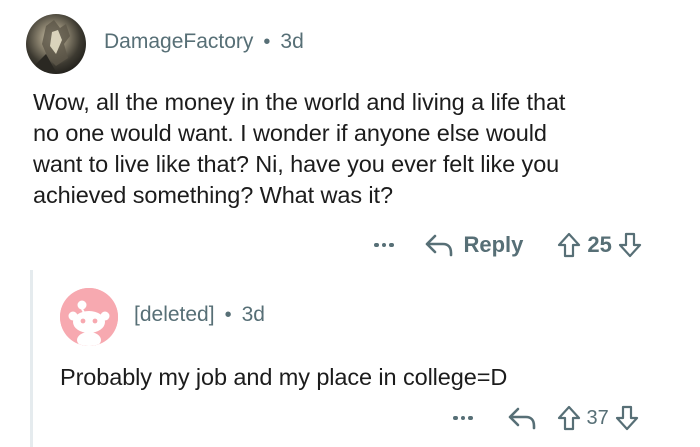 The width and height of the screenshot is (700, 447). I want to click on comment-meta: DamageFactory • 3d, so click(204, 42).